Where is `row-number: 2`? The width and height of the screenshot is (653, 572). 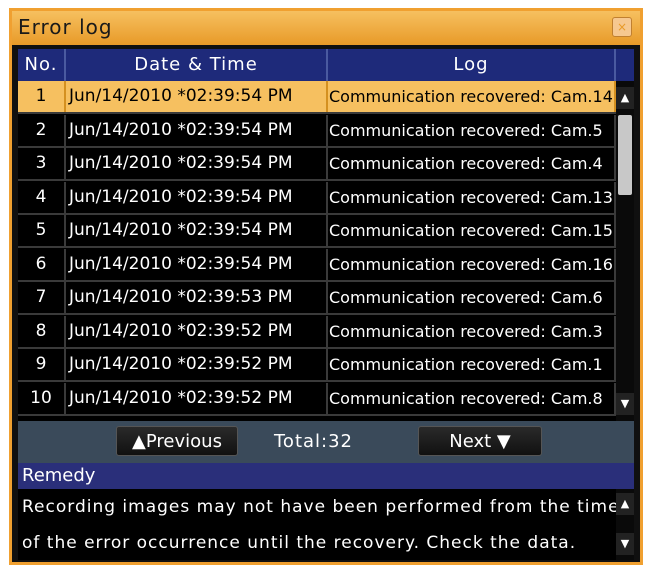
row-number: 2 is located at coordinates (42, 130).